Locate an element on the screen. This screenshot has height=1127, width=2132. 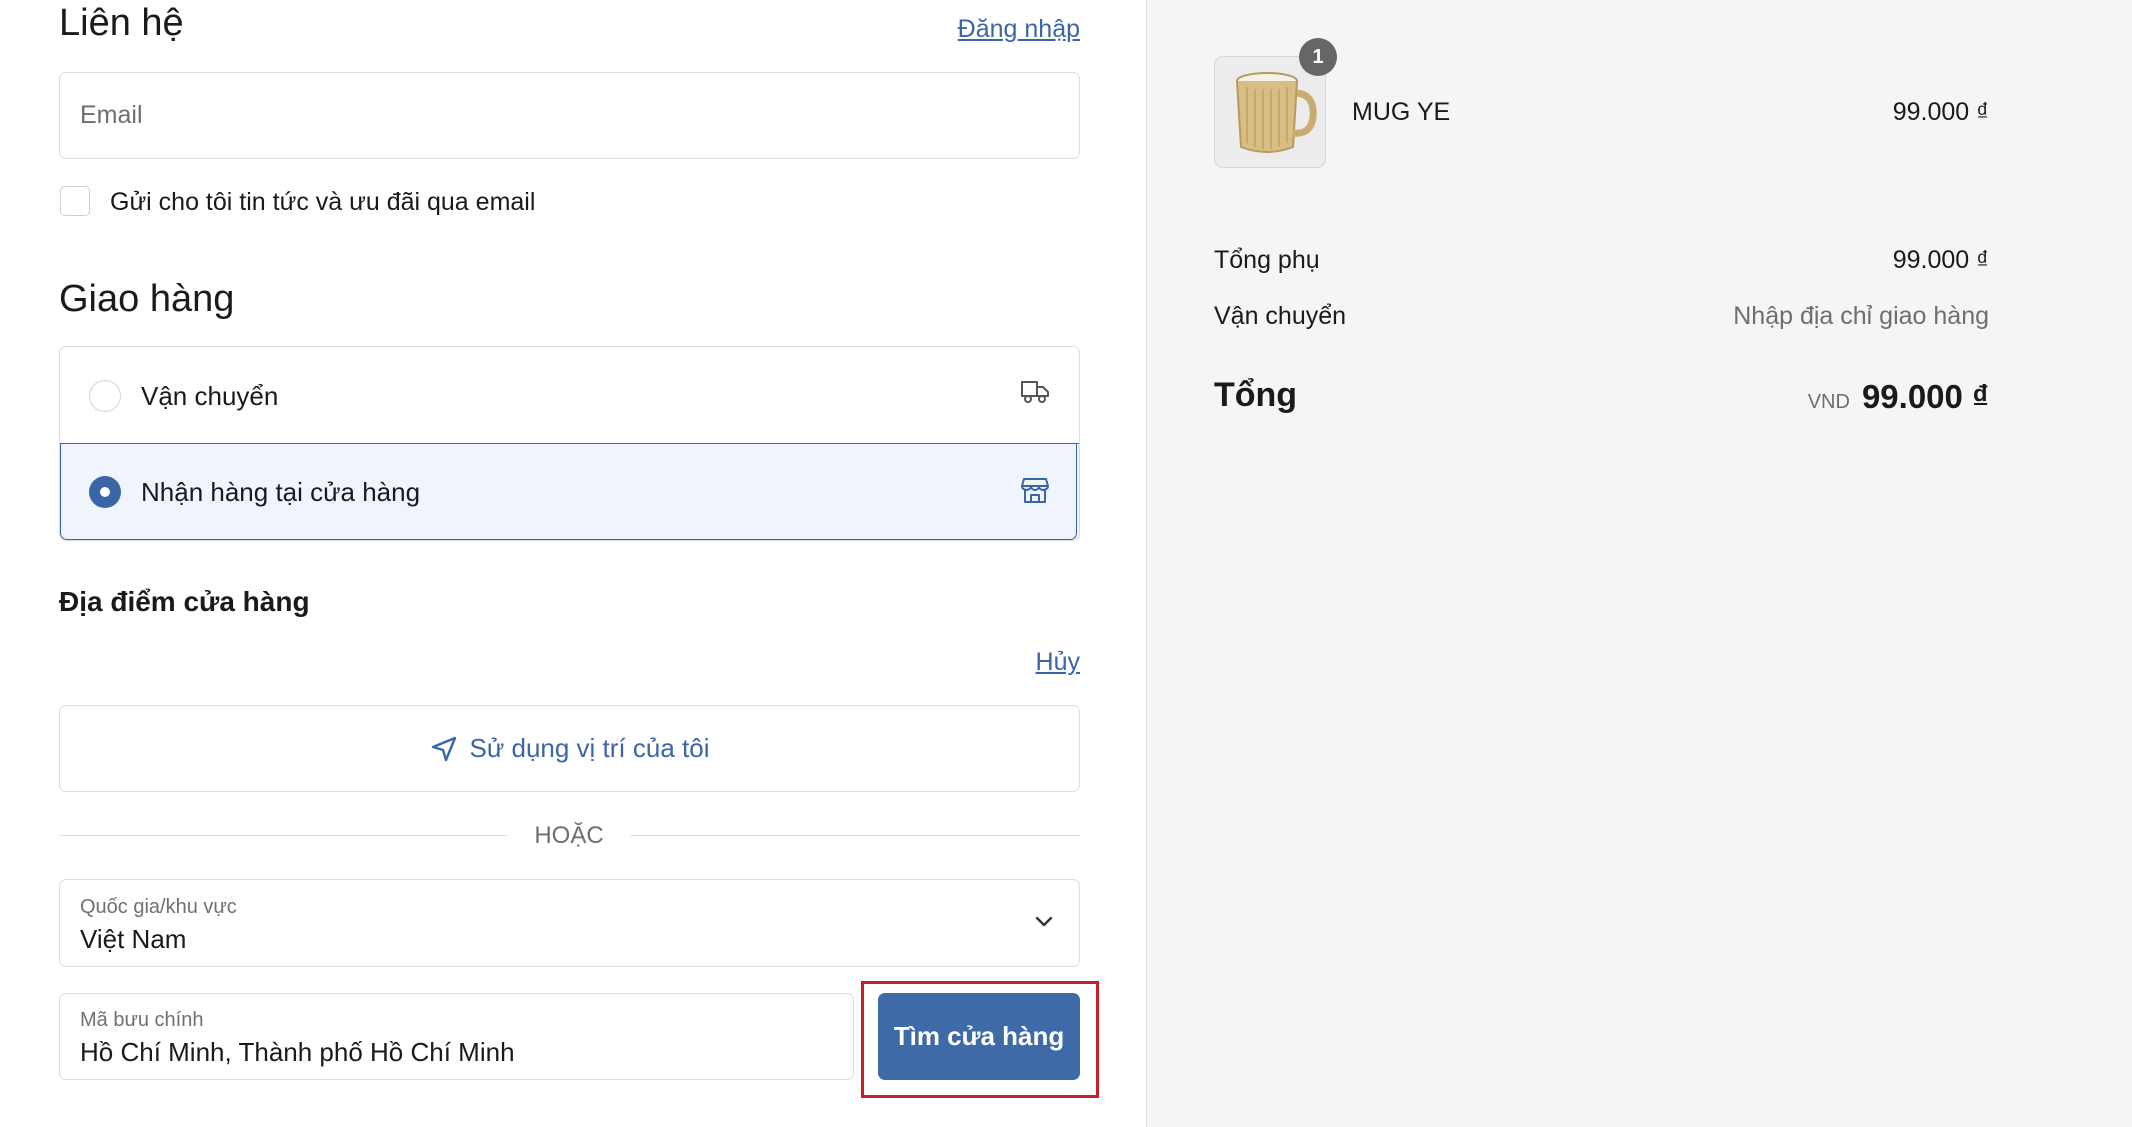
product-name: MUG YE is located at coordinates (1401, 112).